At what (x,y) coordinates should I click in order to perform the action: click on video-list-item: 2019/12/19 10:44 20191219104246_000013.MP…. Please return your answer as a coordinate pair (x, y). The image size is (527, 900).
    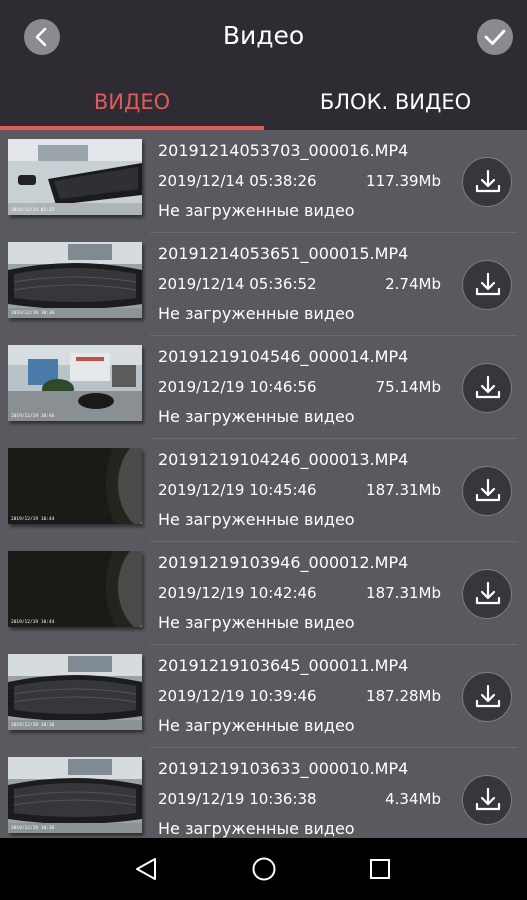
    Looking at the image, I should click on (263, 490).